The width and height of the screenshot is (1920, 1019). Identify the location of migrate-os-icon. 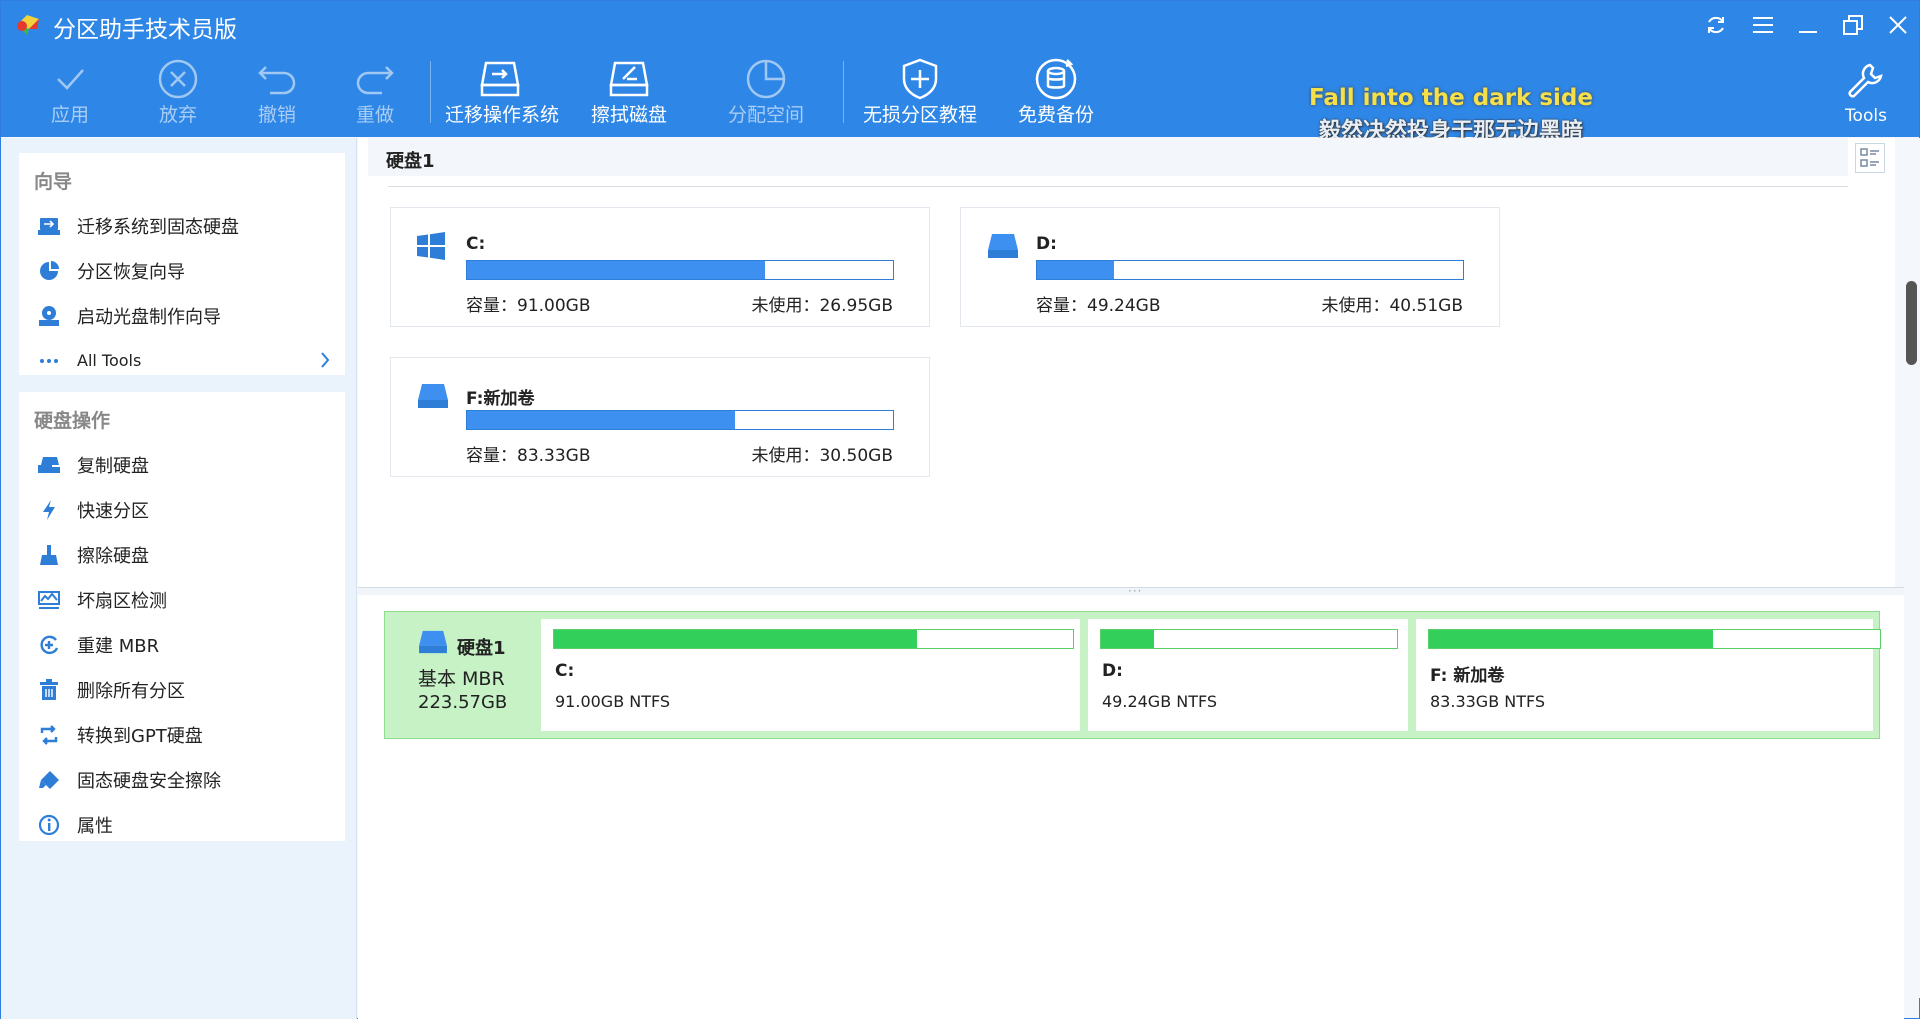
(500, 79).